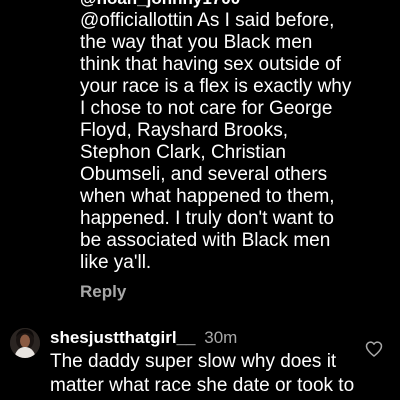 Image resolution: width=400 pixels, height=400 pixels. I want to click on comment-text-line: The daddy super slow why does it, so click(193, 361).